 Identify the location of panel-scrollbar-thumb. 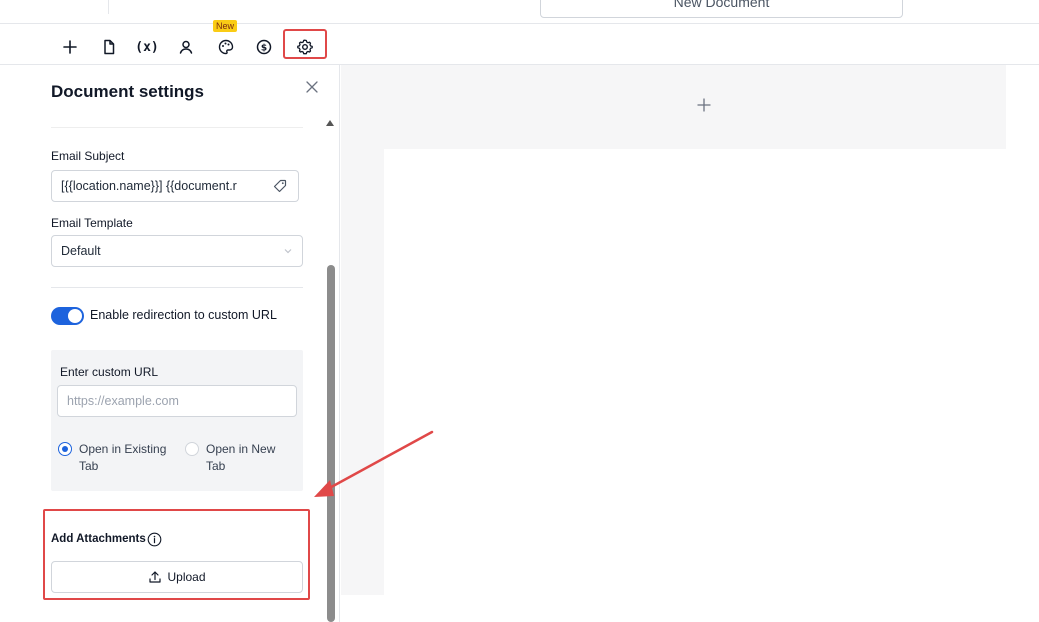
(331, 443).